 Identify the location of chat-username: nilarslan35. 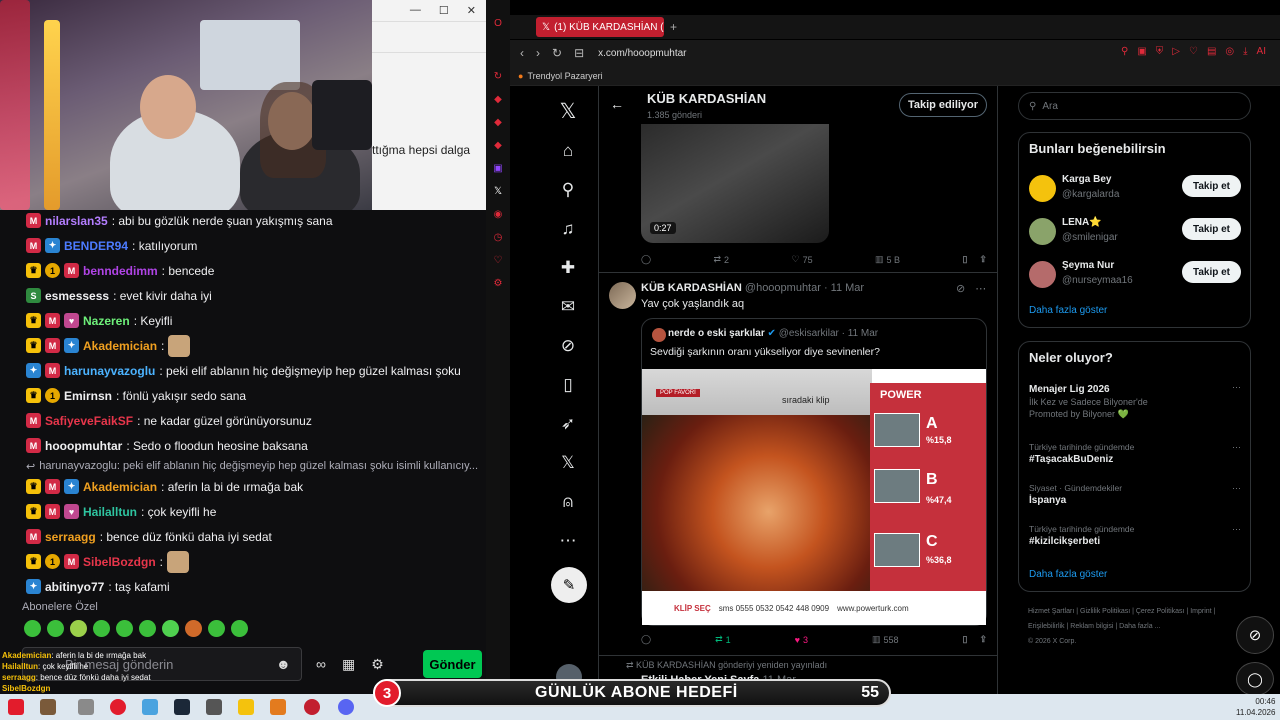
(76, 221).